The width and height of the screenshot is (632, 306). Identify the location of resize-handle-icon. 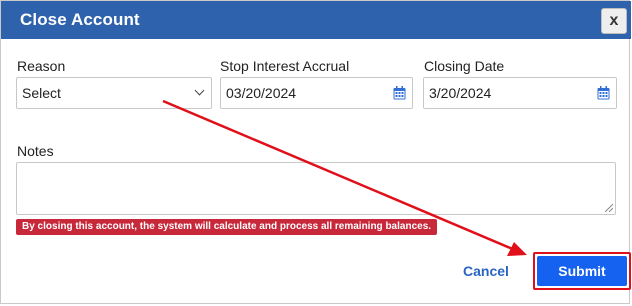
(608, 207).